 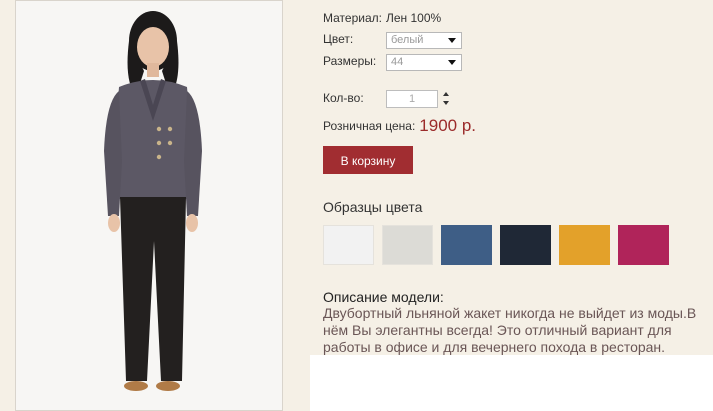 I want to click on arrow-down-icon, so click(x=446, y=103).